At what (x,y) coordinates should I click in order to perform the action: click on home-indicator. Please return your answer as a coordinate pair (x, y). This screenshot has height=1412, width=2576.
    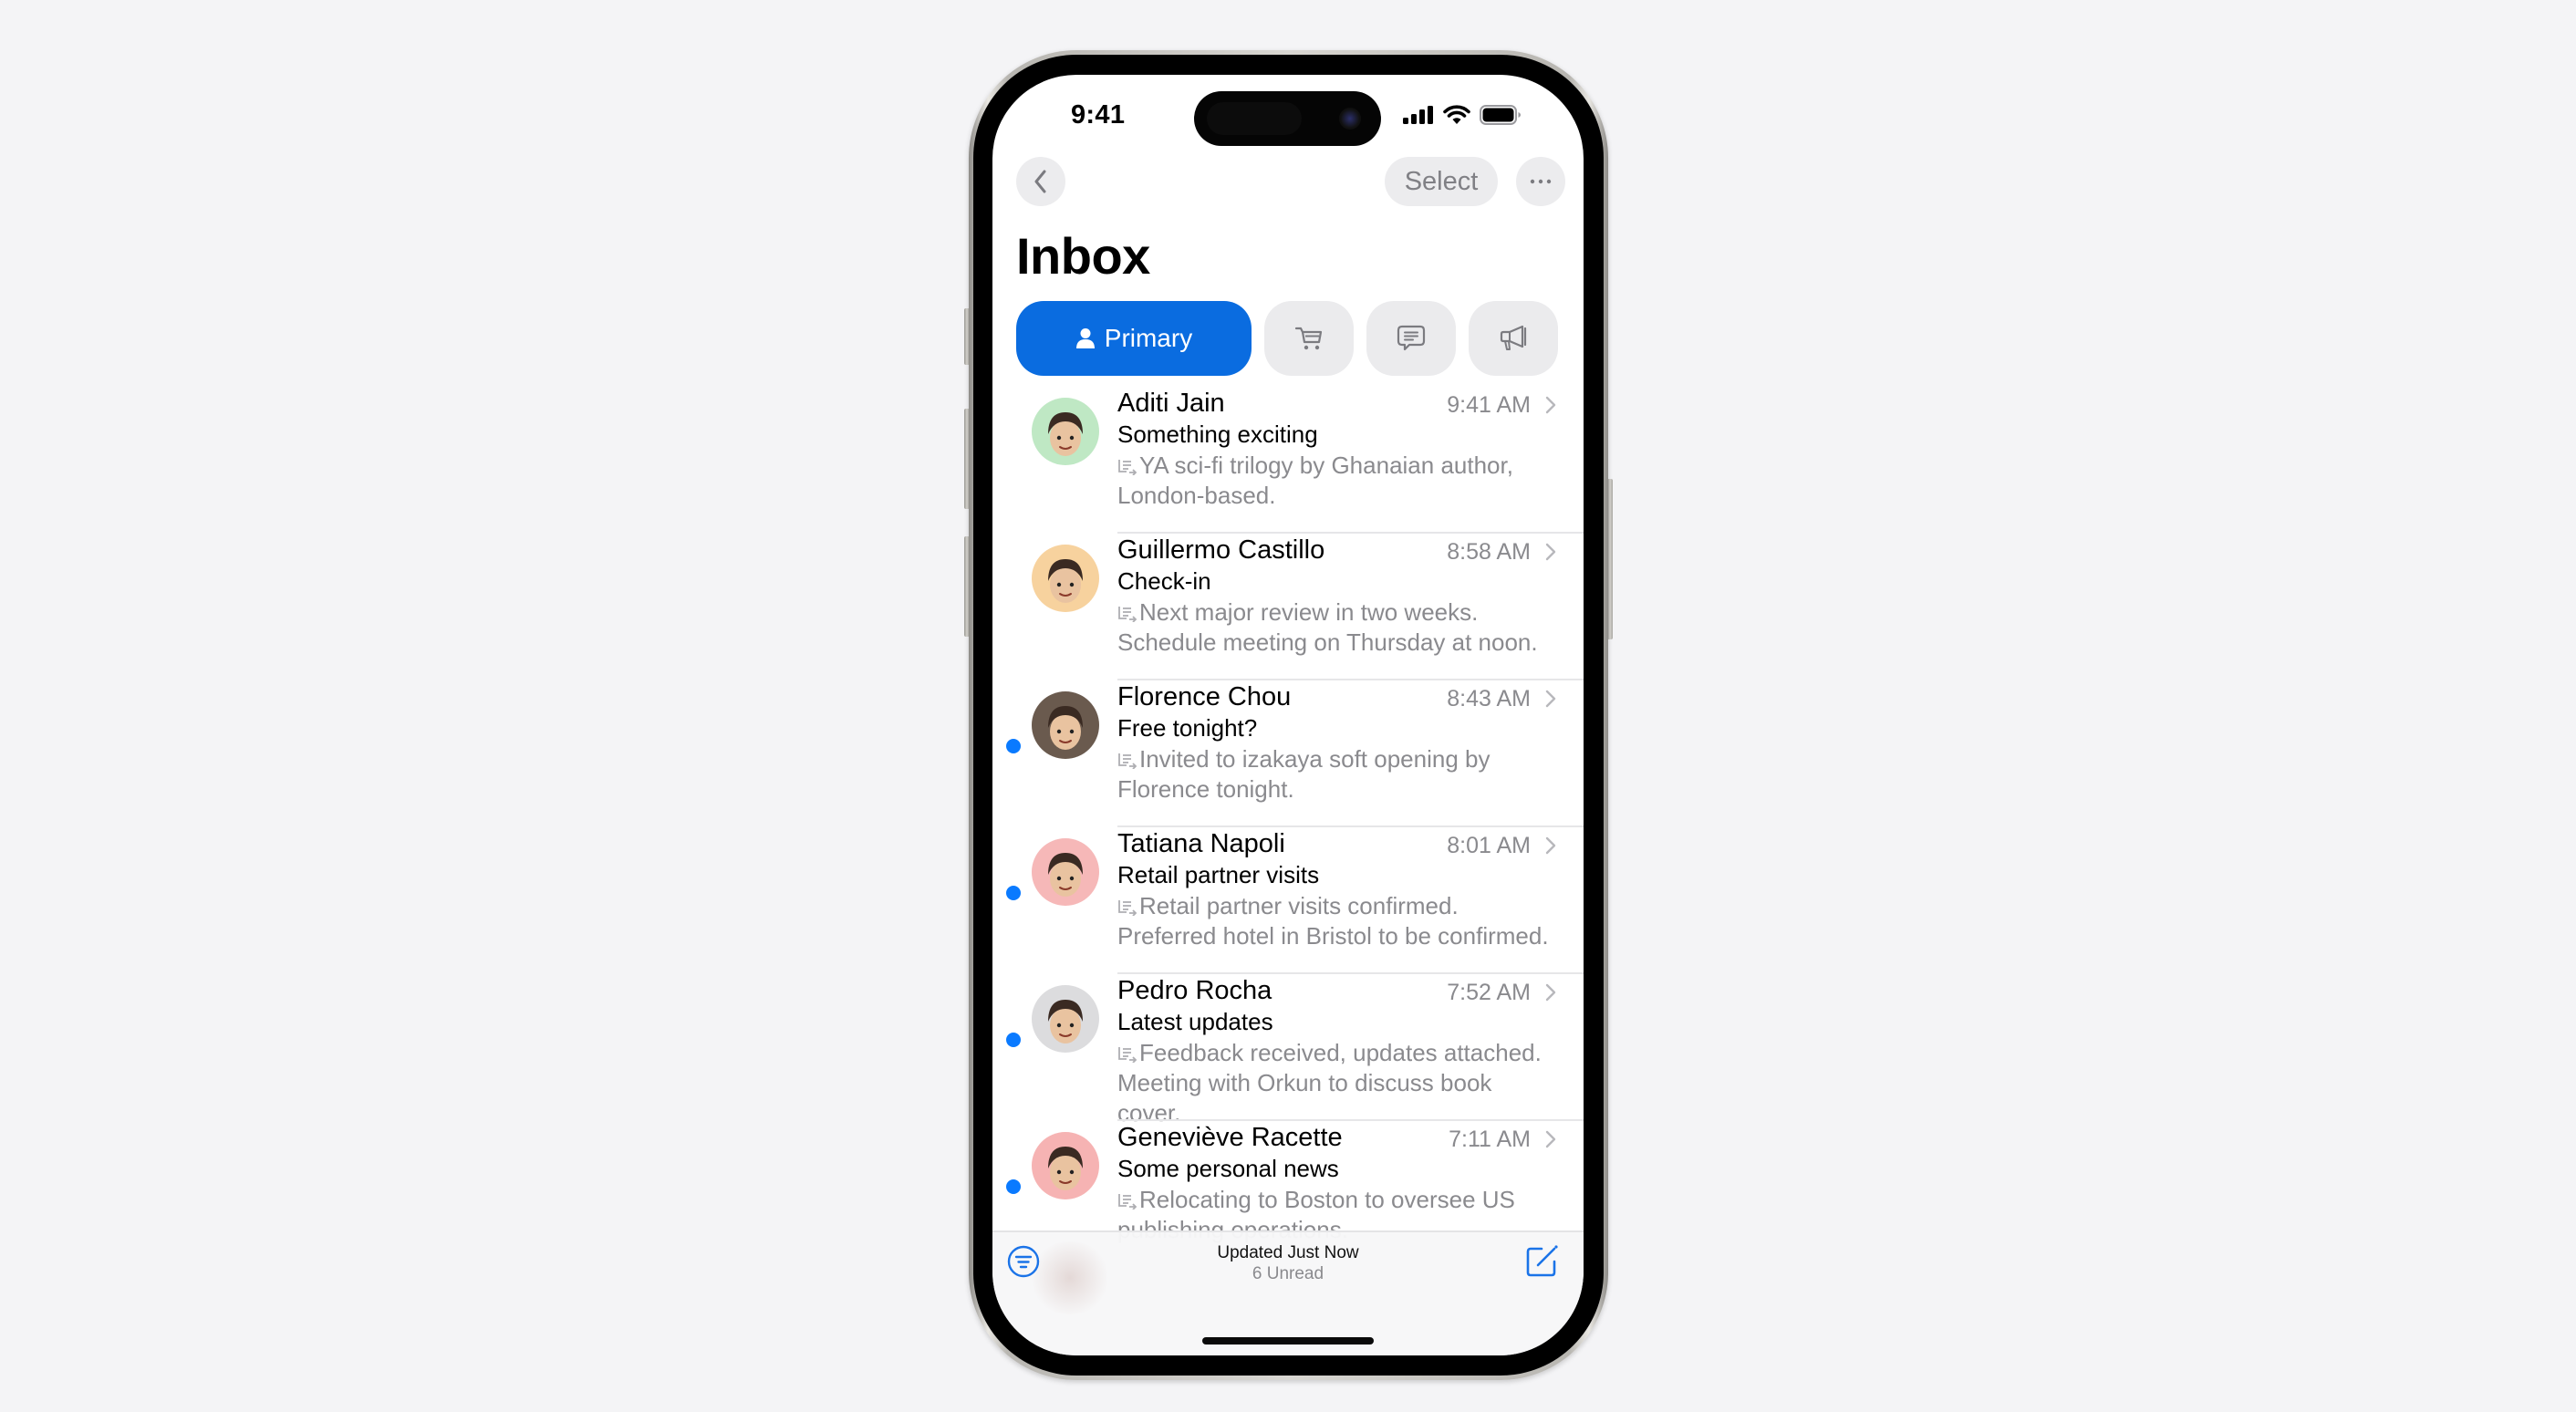
    Looking at the image, I should click on (1288, 1341).